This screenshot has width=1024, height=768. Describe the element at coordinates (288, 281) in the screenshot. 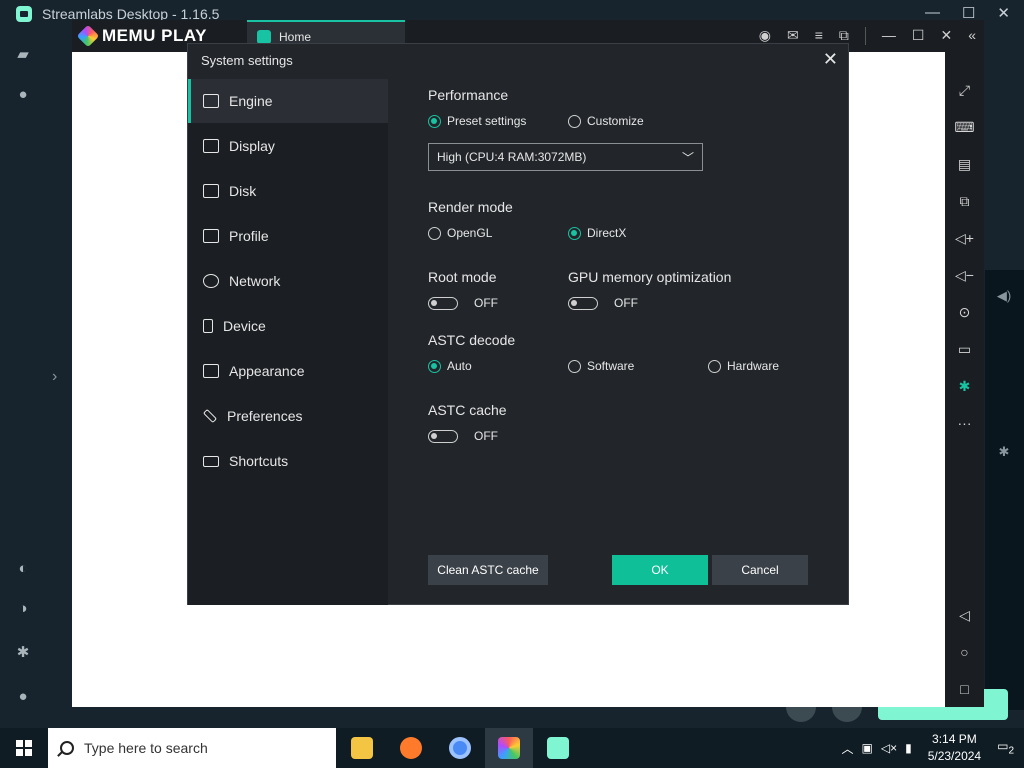

I see `nav-item-network: Network` at that location.